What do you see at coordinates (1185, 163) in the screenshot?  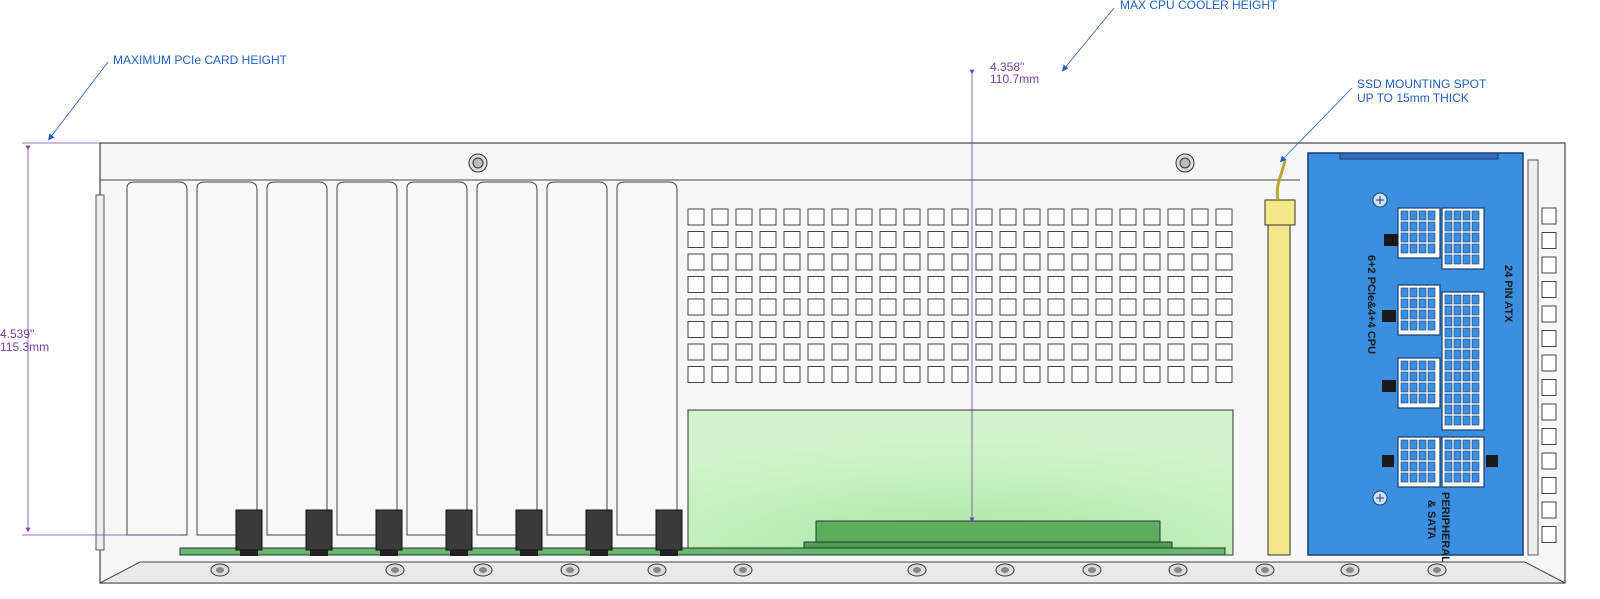 I see `screw-icon` at bounding box center [1185, 163].